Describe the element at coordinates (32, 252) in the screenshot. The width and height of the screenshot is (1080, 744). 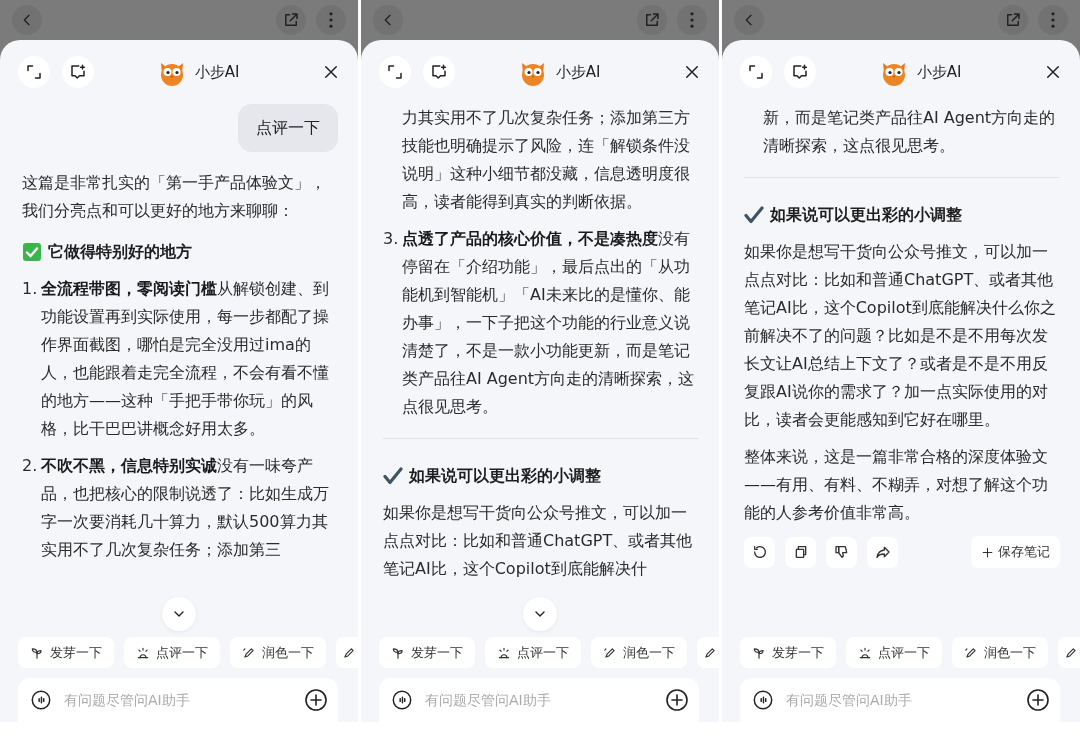
I see `check-box-icon` at that location.